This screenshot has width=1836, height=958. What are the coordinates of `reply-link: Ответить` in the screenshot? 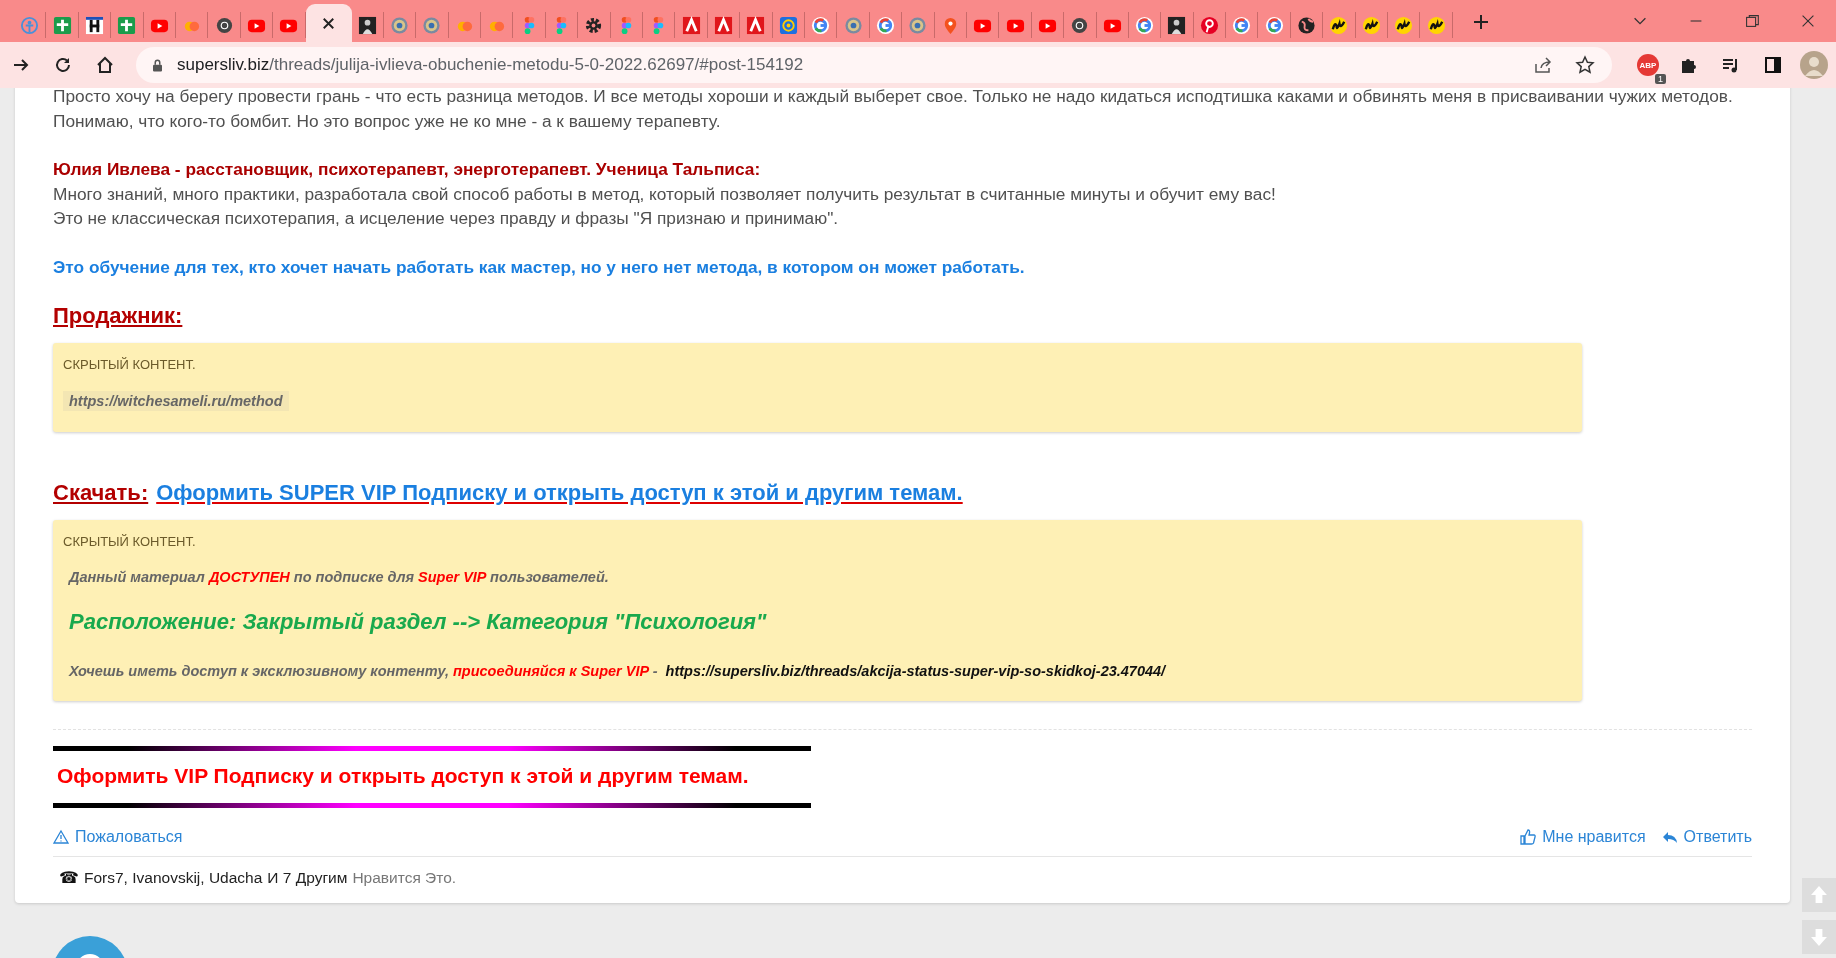 It's located at (1706, 837).